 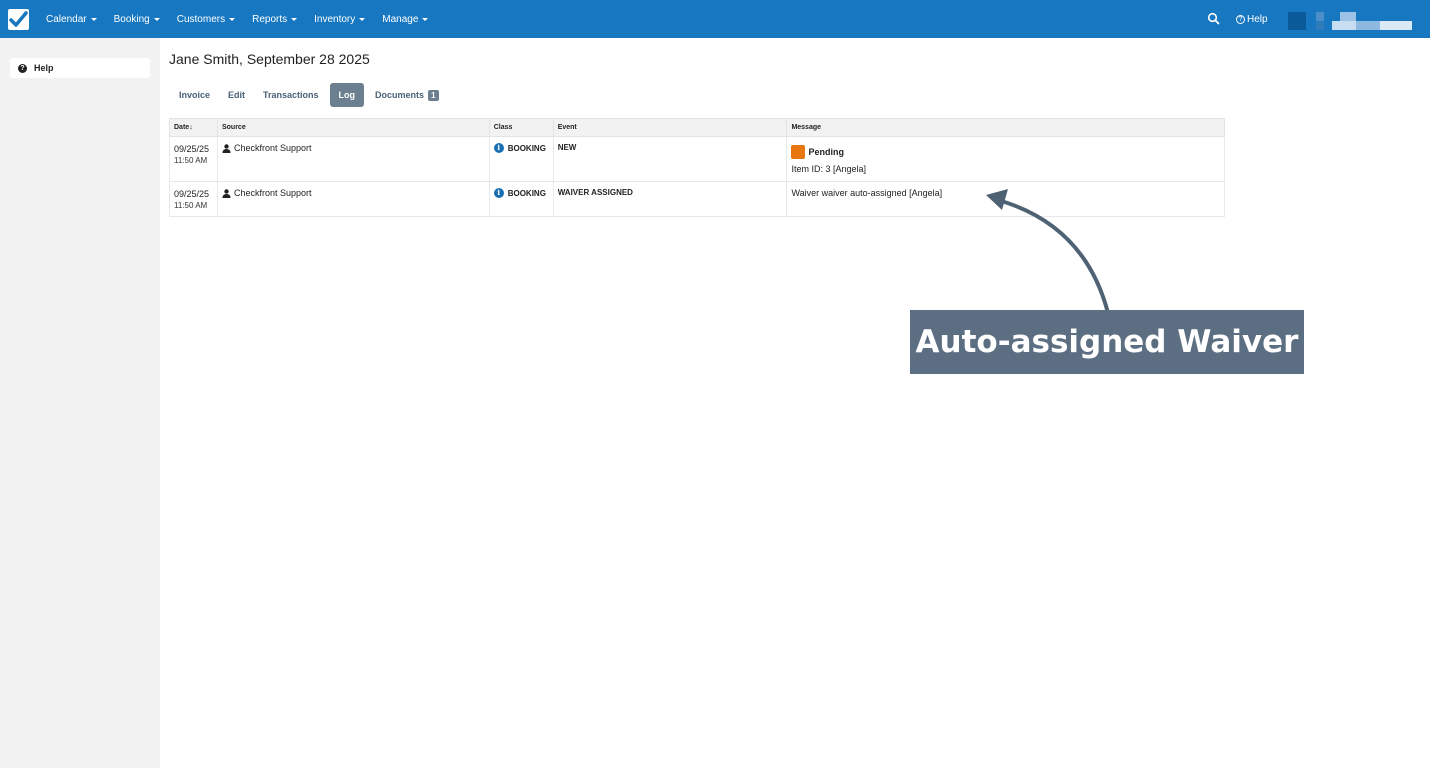 I want to click on column-header-source: Source, so click(x=353, y=127).